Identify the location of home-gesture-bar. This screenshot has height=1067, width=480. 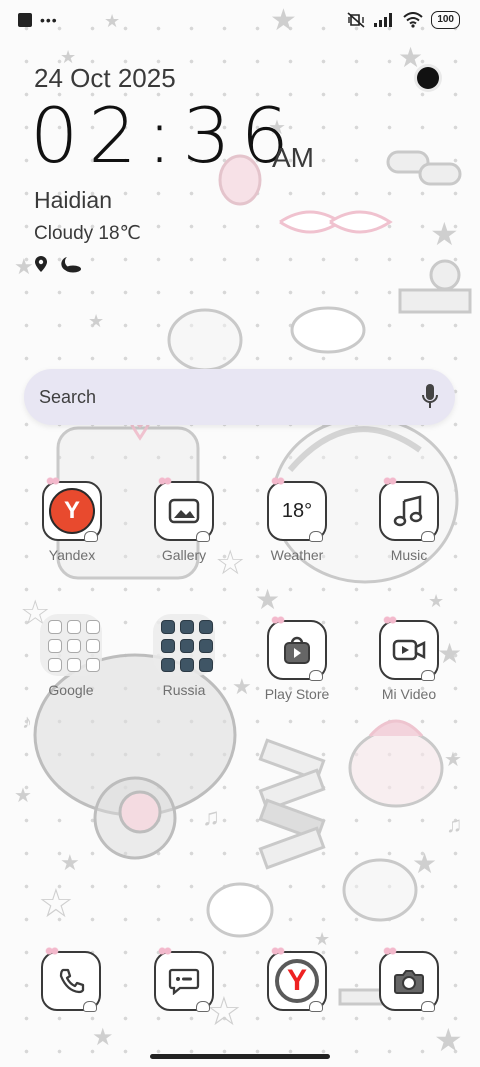
(240, 1056).